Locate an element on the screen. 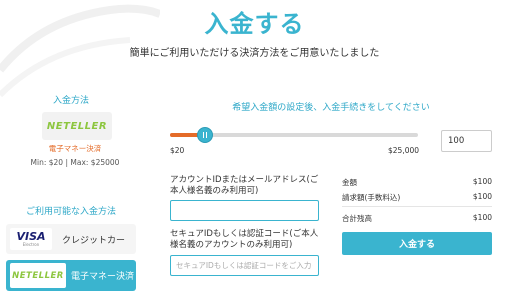 The image size is (509, 295). selected-method-type: 電子マネー決済 is located at coordinates (75, 148).